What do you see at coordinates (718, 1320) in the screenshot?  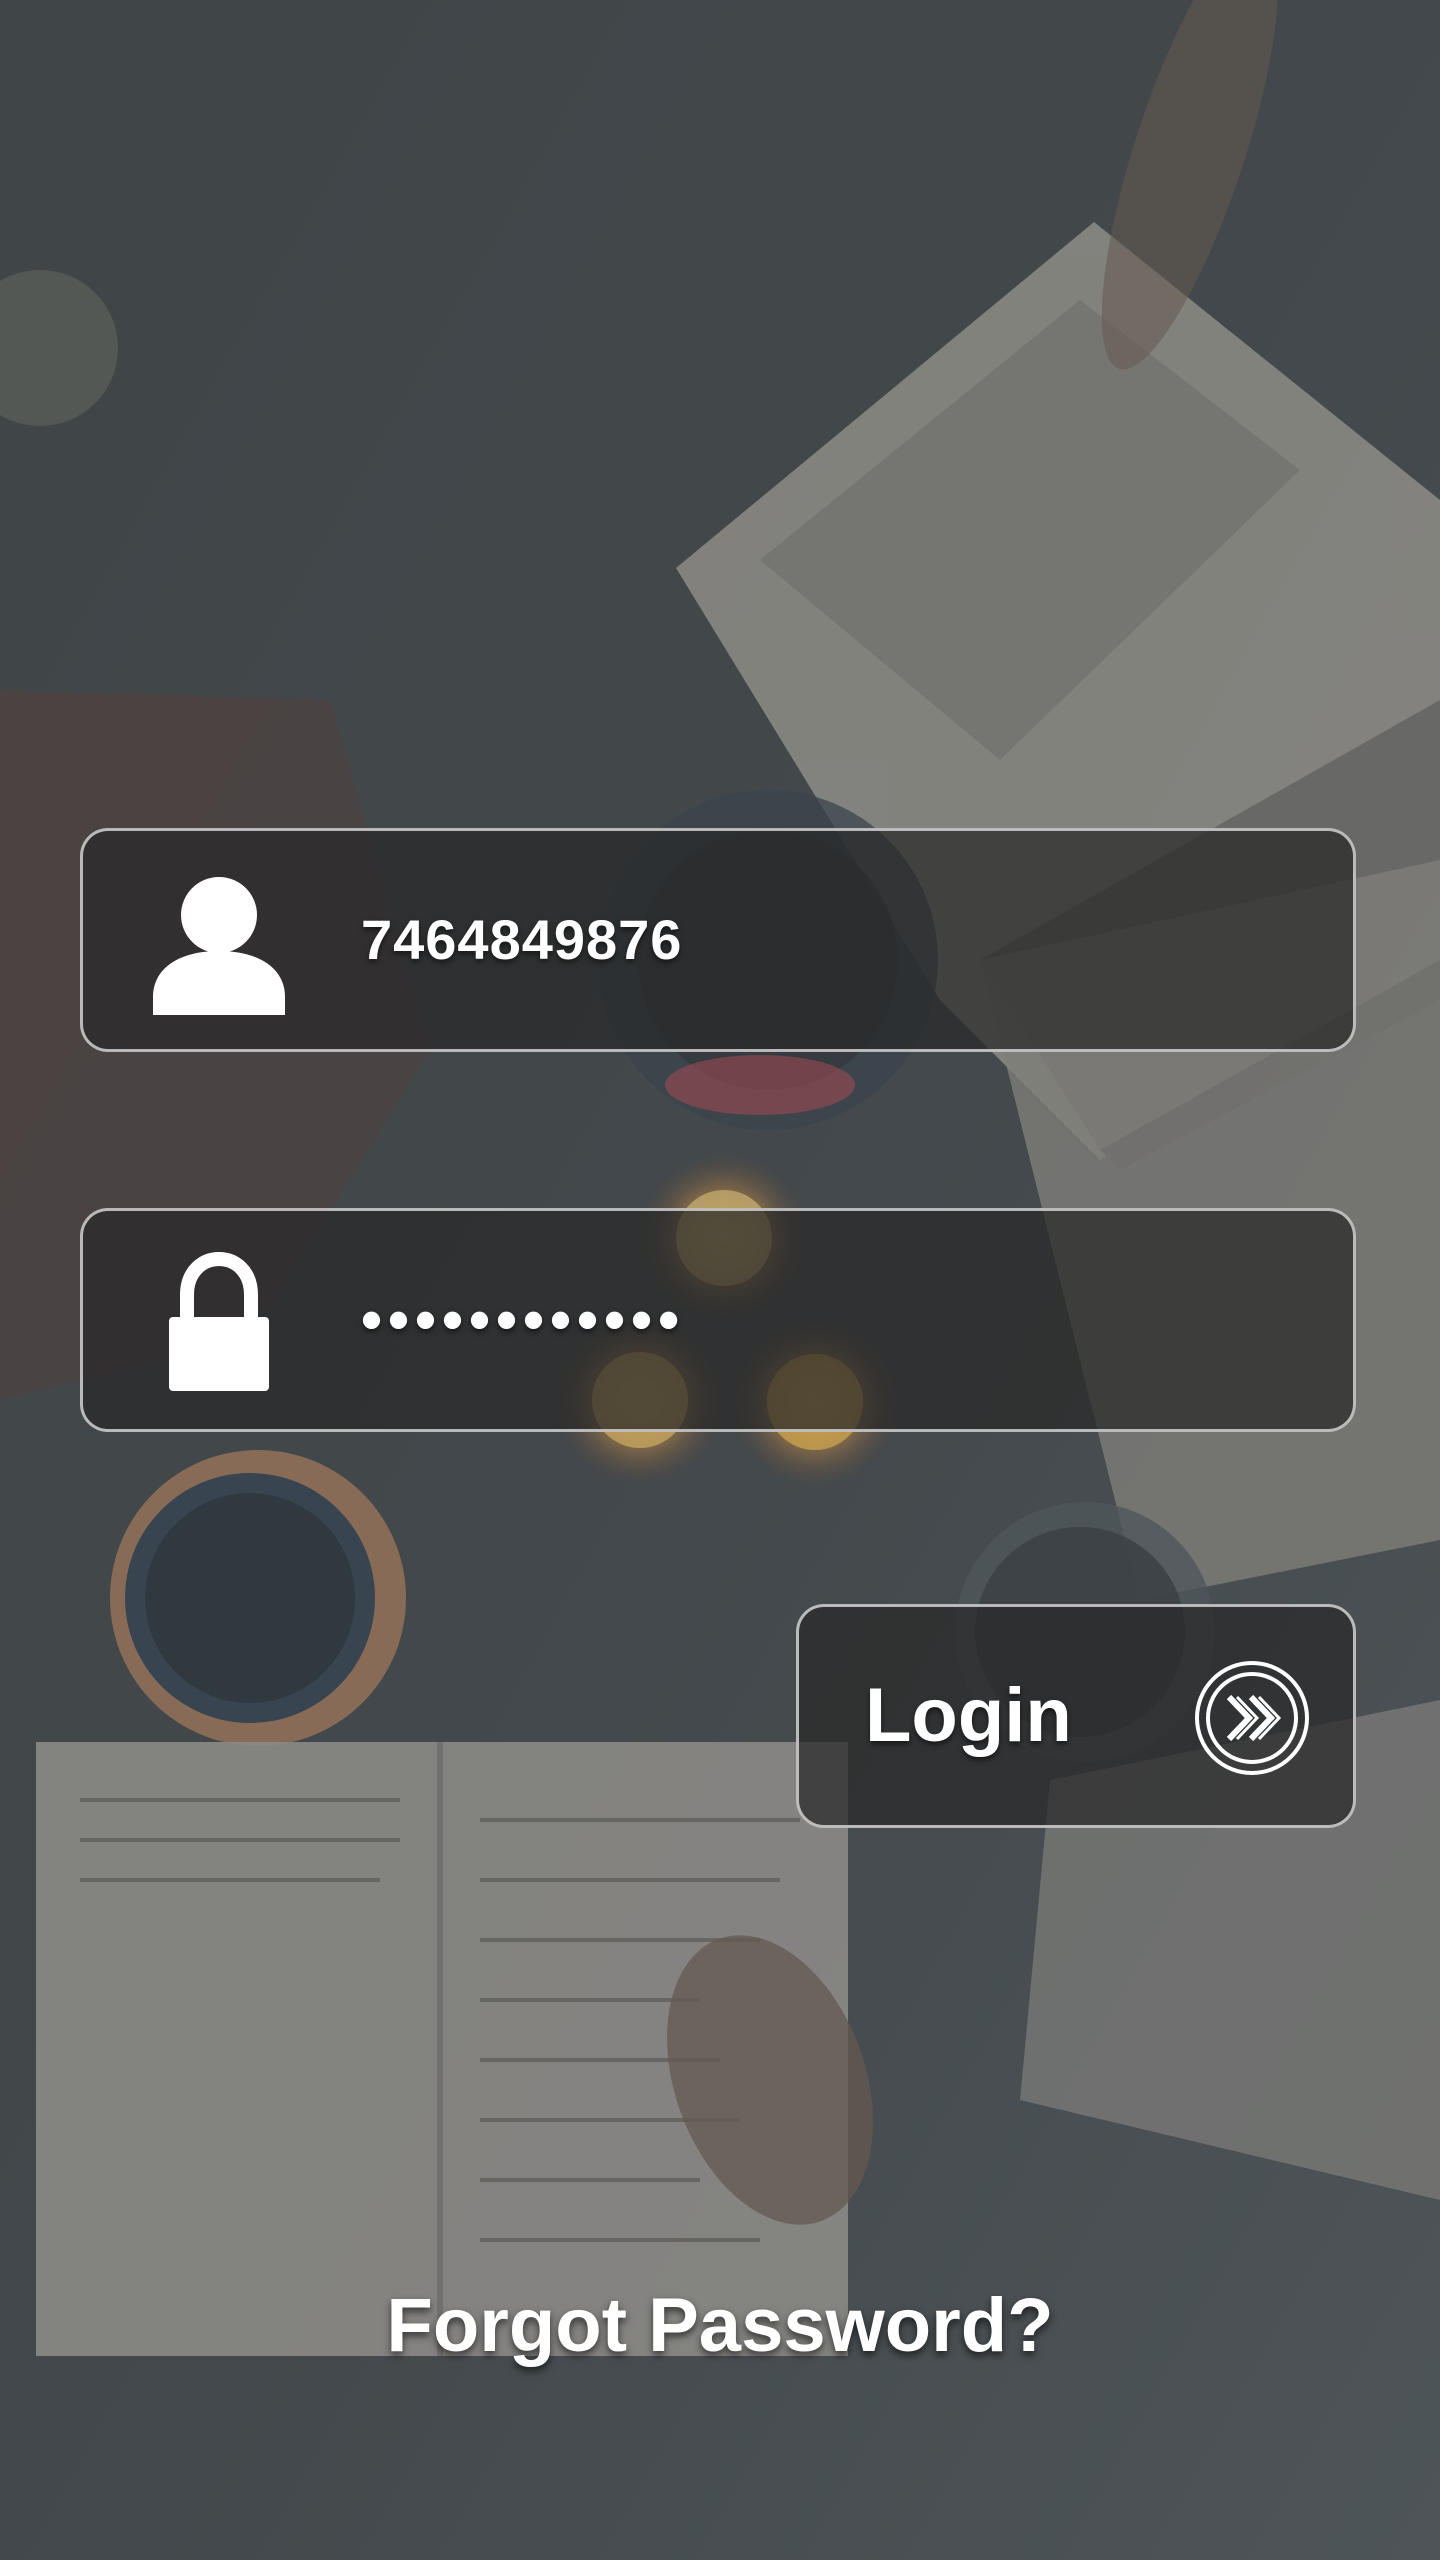 I see `password-field: ••••••••••••` at bounding box center [718, 1320].